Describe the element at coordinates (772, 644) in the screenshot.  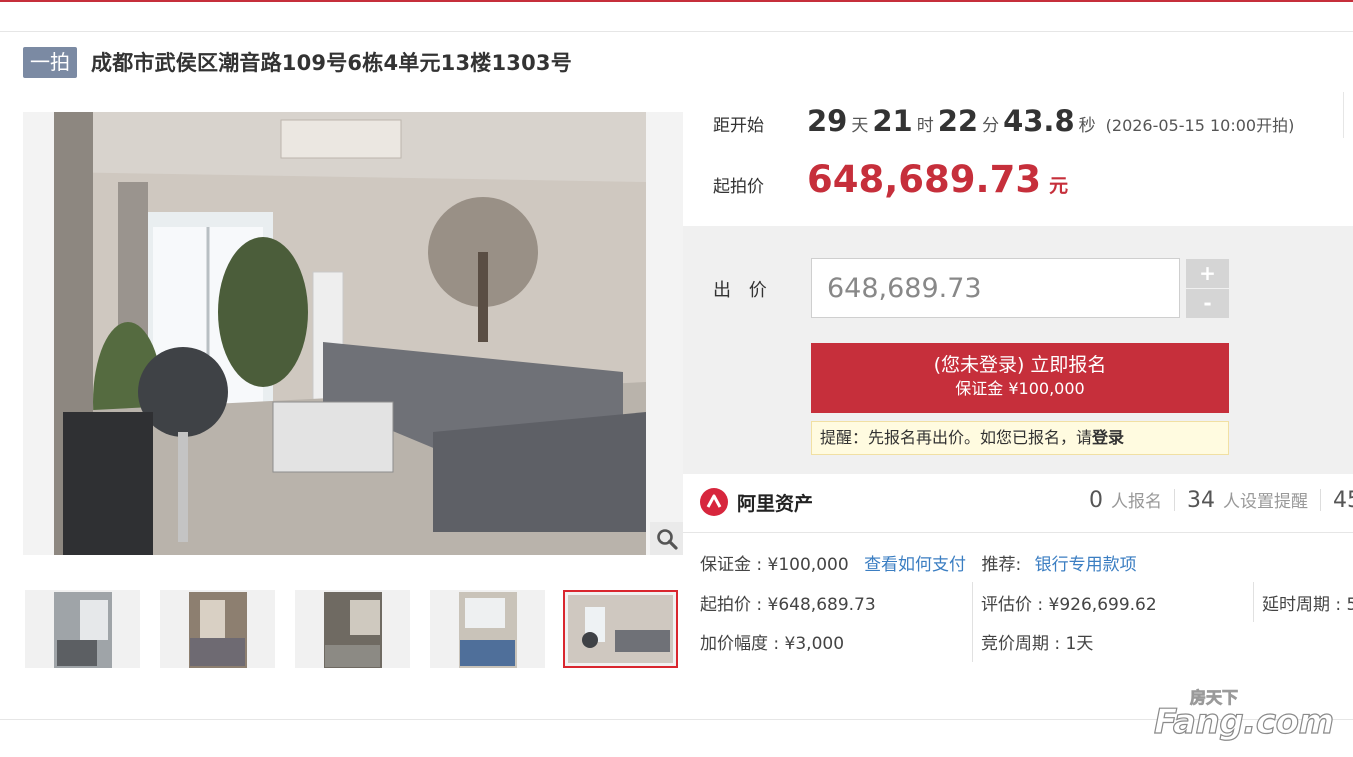
I see `detail-increment: 加价幅度 : ¥3,000` at that location.